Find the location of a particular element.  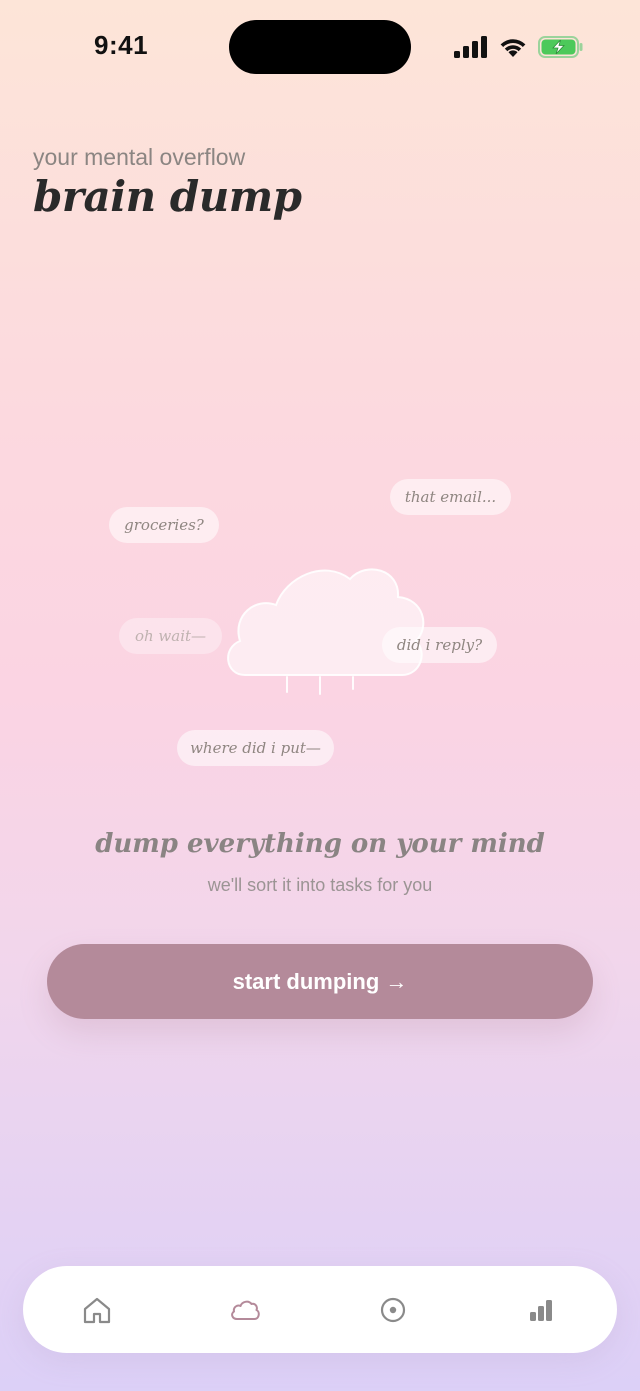

page-subtitle: your mental overflow is located at coordinates (139, 157).